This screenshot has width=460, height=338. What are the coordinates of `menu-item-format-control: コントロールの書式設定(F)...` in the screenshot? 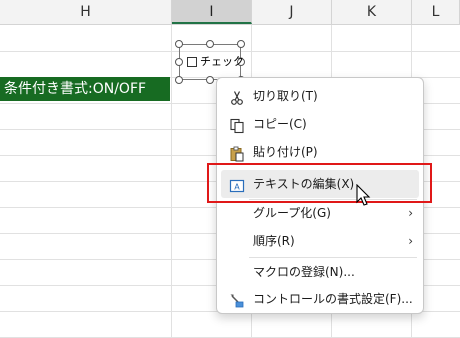 It's located at (320, 299).